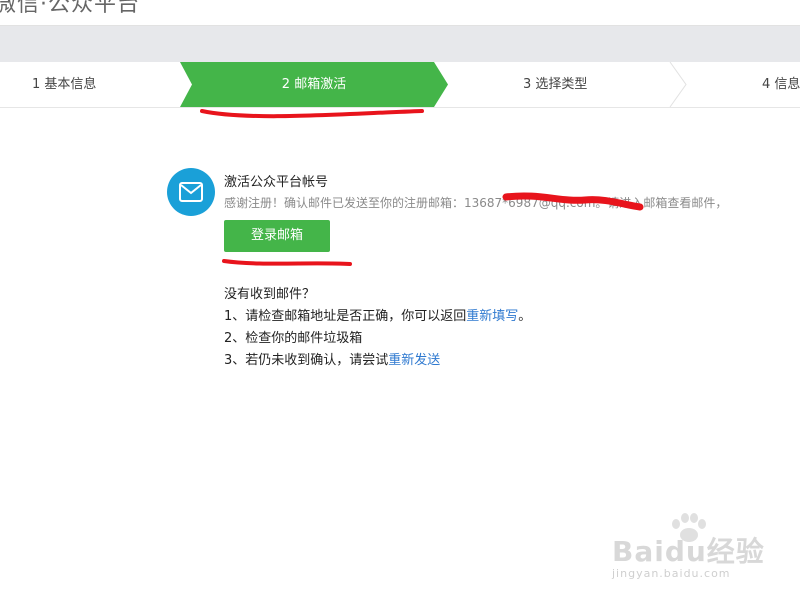  What do you see at coordinates (277, 236) in the screenshot?
I see `login-mailbox-button: 登录邮箱` at bounding box center [277, 236].